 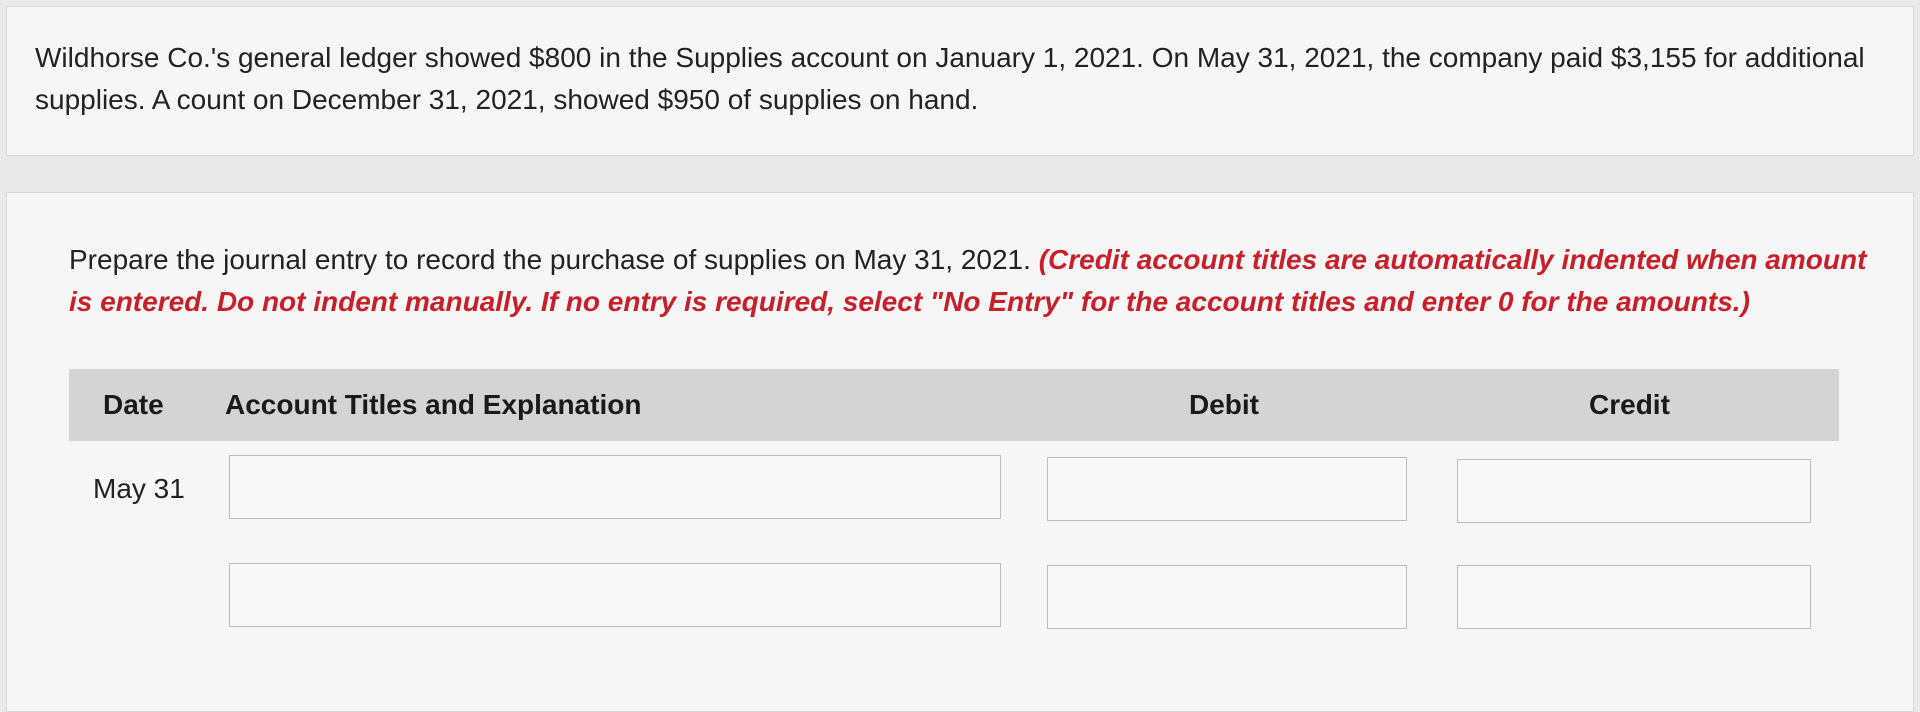 What do you see at coordinates (1634, 491) in the screenshot?
I see `row-1-credit-input` at bounding box center [1634, 491].